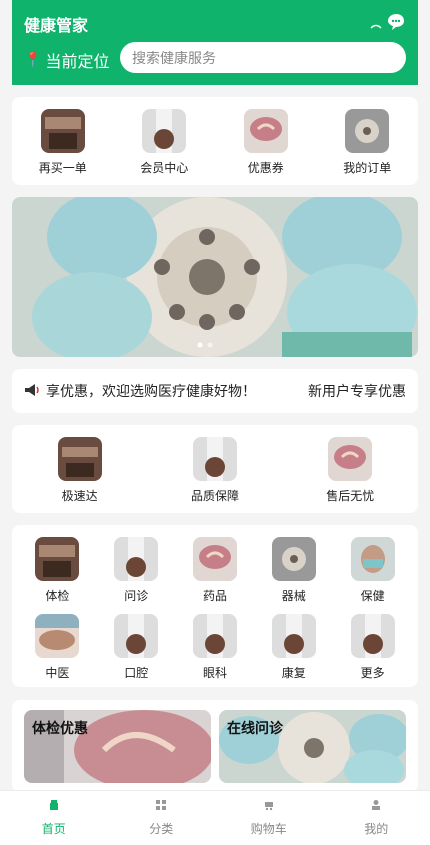 This screenshot has width=430, height=845. I want to click on rehab-image, so click(294, 636).